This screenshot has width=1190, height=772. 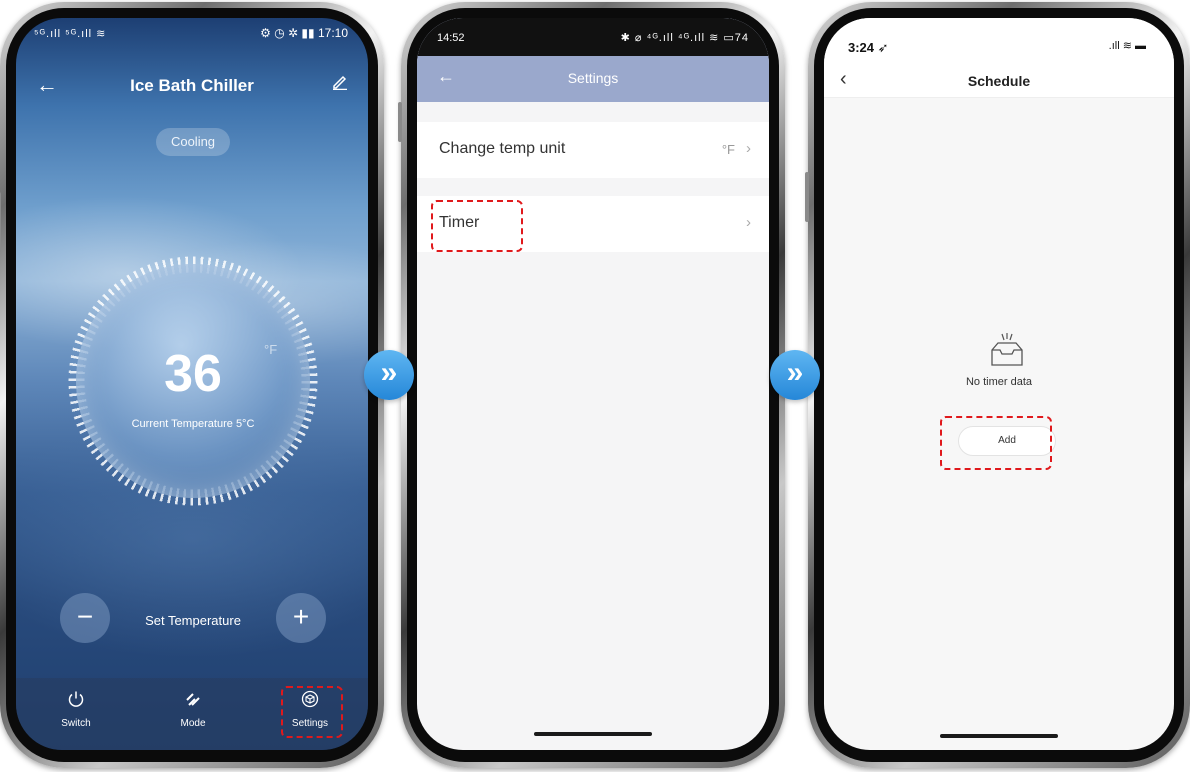 I want to click on tab-label: Switch, so click(x=76, y=723).